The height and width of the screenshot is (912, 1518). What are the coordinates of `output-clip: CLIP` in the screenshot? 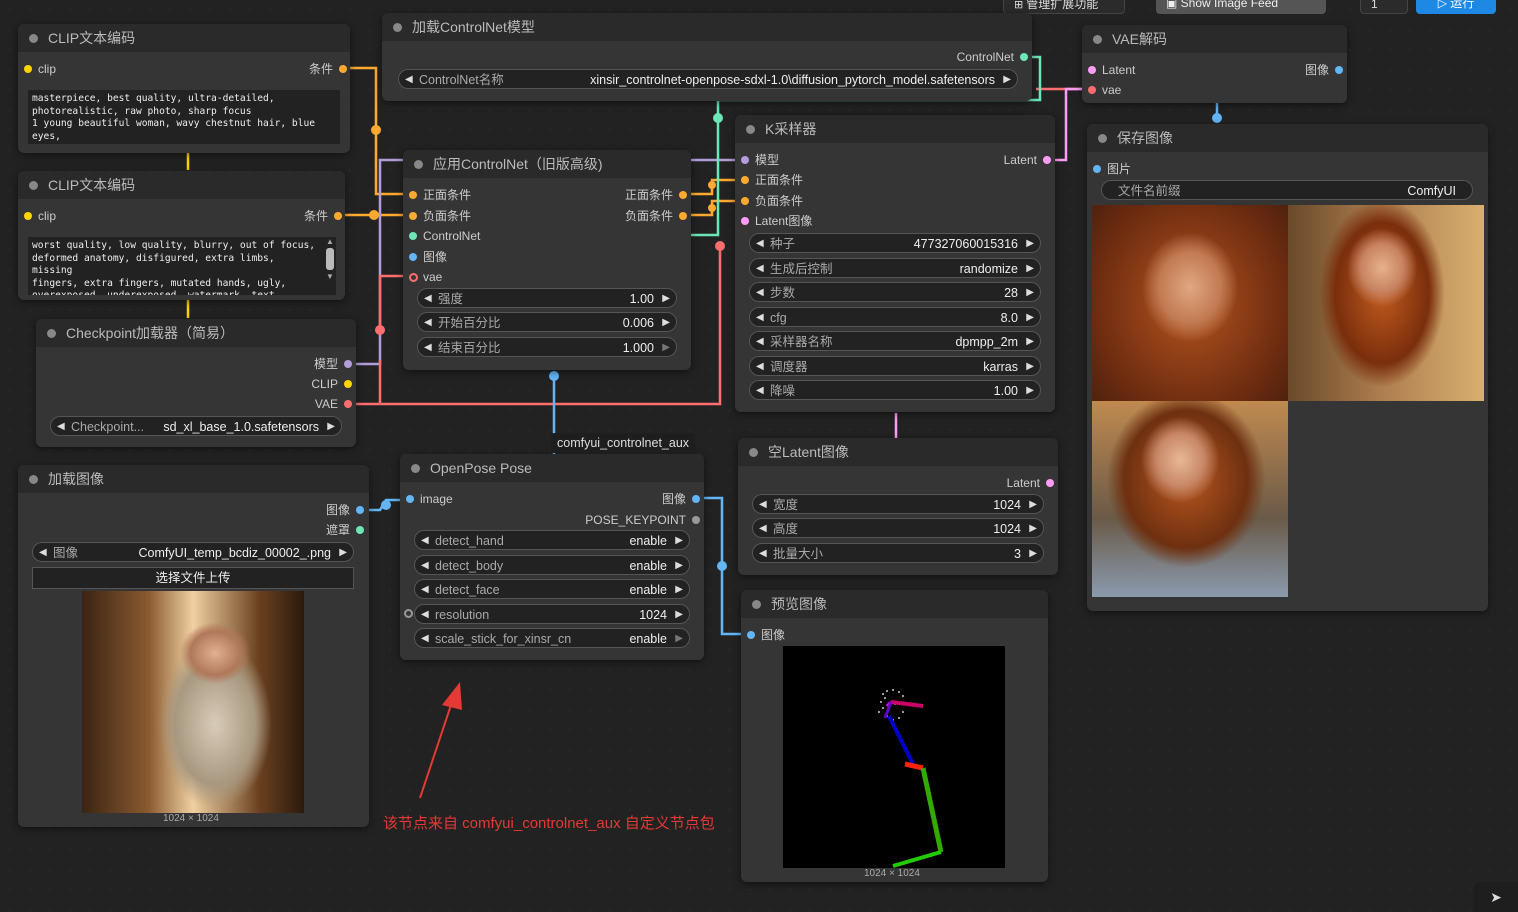 It's located at (331, 384).